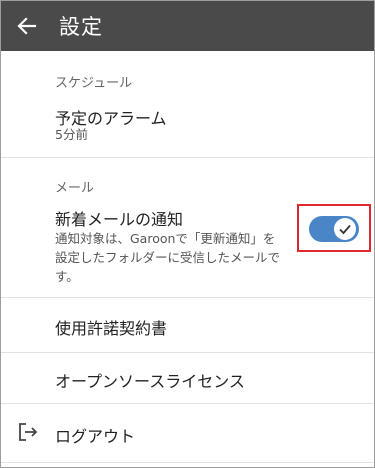 The width and height of the screenshot is (375, 468). Describe the element at coordinates (187, 26) in the screenshot. I see `app-bar: 設定` at that location.